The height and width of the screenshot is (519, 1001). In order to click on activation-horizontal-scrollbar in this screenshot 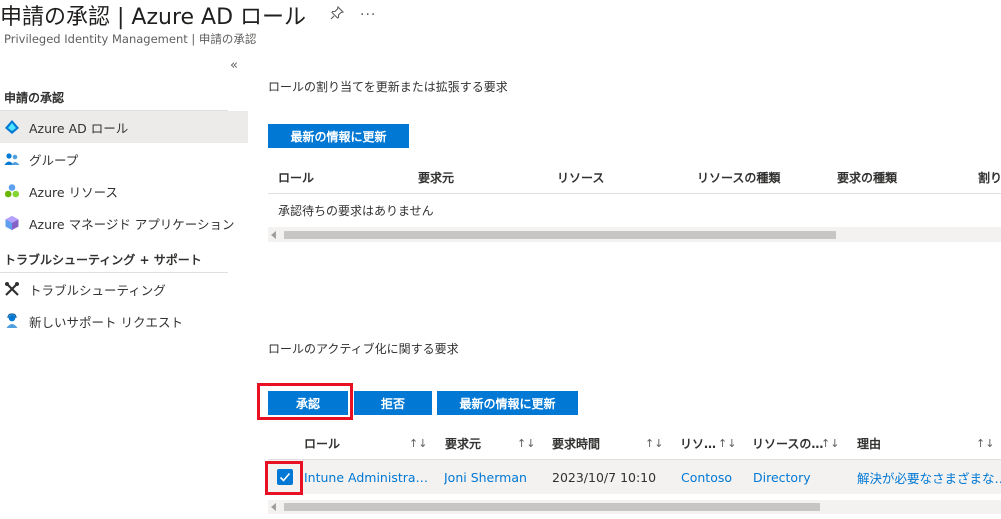, I will do `click(634, 507)`.